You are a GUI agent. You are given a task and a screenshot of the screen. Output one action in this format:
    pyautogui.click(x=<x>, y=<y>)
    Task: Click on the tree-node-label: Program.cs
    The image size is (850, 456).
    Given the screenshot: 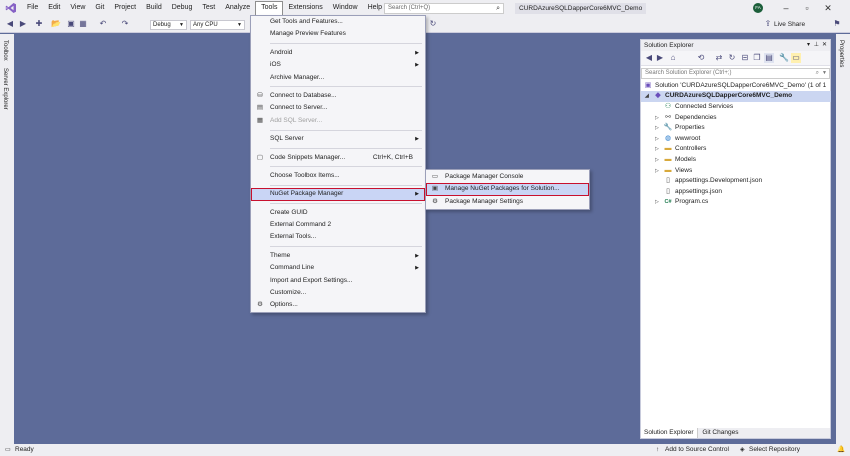 What is the action you would take?
    pyautogui.click(x=692, y=202)
    